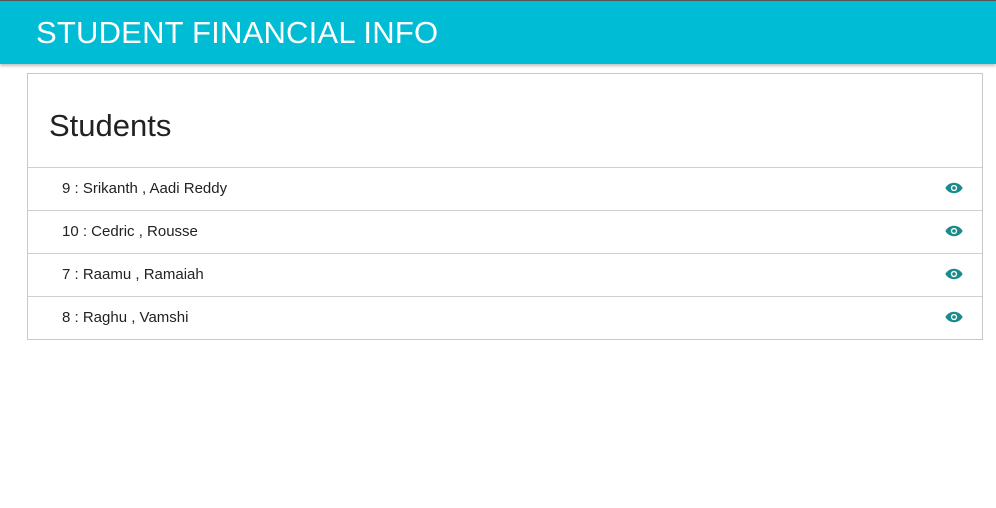 This screenshot has width=996, height=508. I want to click on student-label: 7 : Raamu , Ramaiah, so click(133, 274).